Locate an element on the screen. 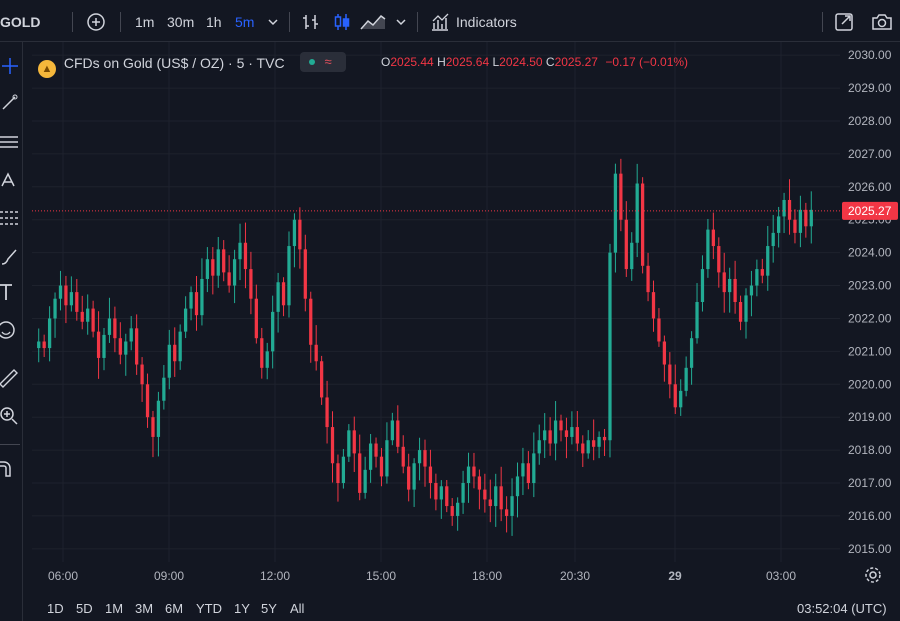 The height and width of the screenshot is (621, 900). delay-indicator-icon: ≈ is located at coordinates (328, 61).